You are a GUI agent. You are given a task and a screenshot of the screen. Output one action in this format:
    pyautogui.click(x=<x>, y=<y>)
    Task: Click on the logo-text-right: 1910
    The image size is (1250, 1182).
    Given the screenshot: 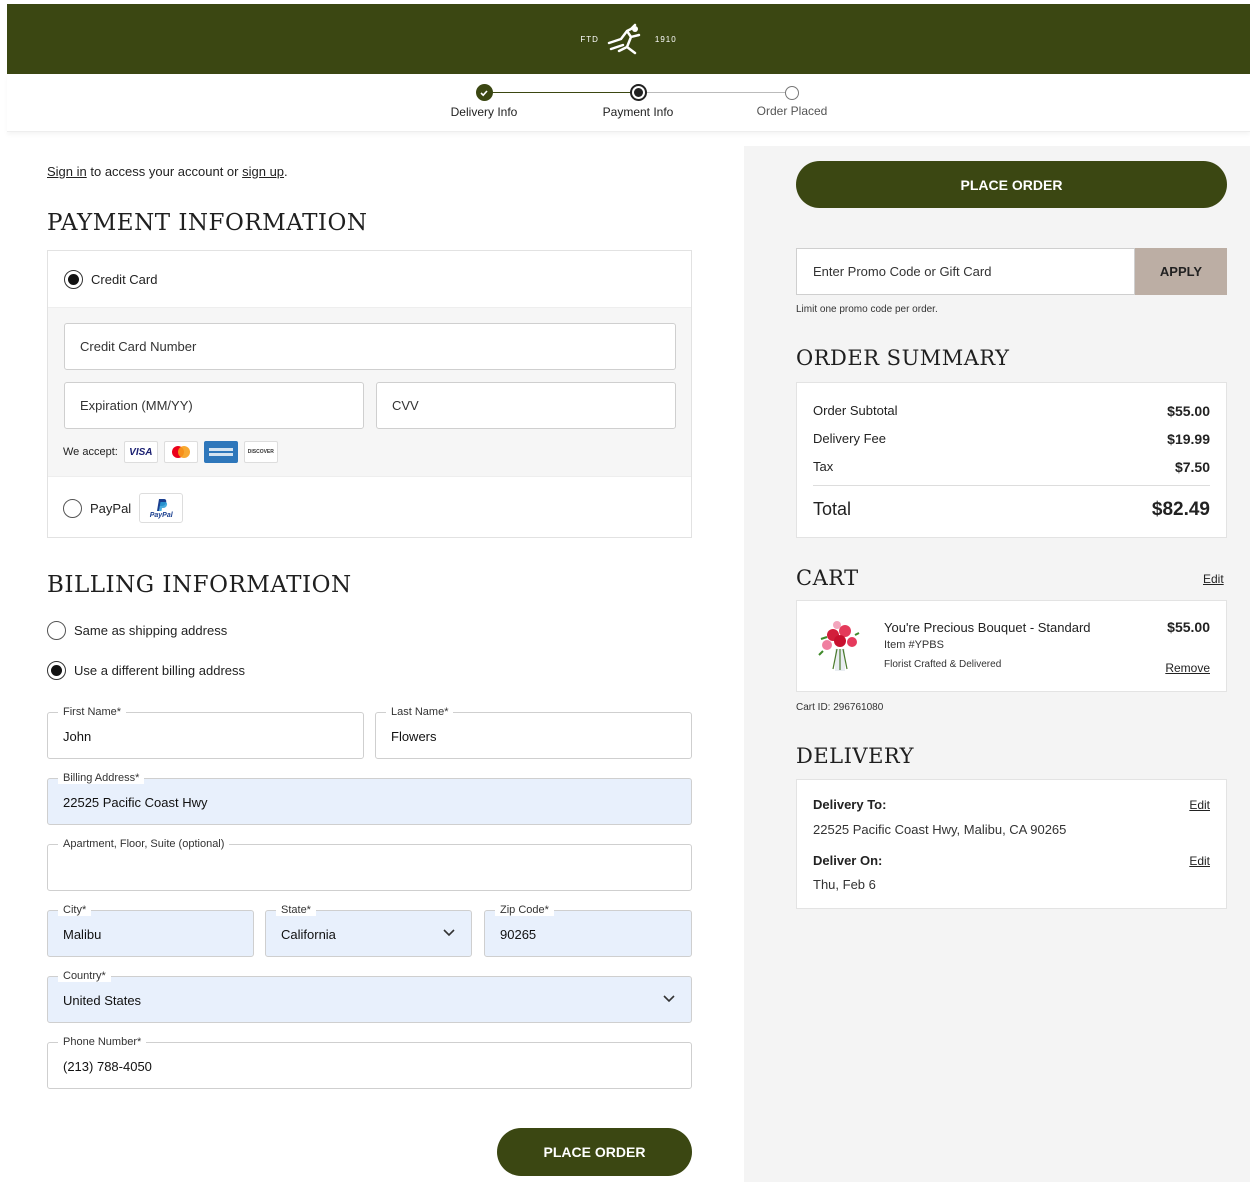 What is the action you would take?
    pyautogui.click(x=665, y=39)
    